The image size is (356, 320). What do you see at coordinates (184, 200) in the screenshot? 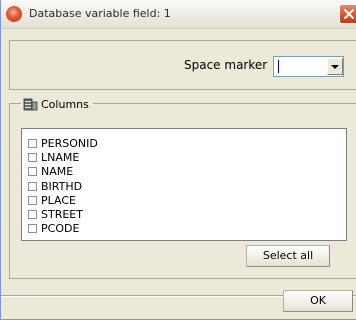
I see `list-item: PLACE` at bounding box center [184, 200].